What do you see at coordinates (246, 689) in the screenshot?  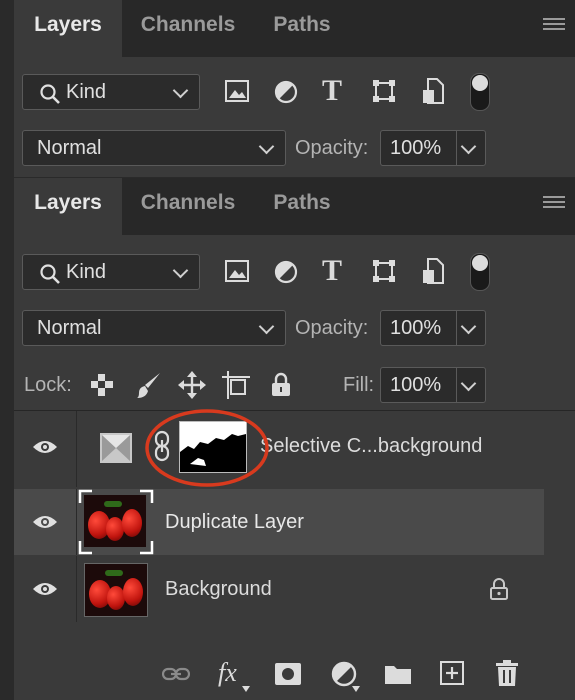 I see `fx-dropdown-icon` at bounding box center [246, 689].